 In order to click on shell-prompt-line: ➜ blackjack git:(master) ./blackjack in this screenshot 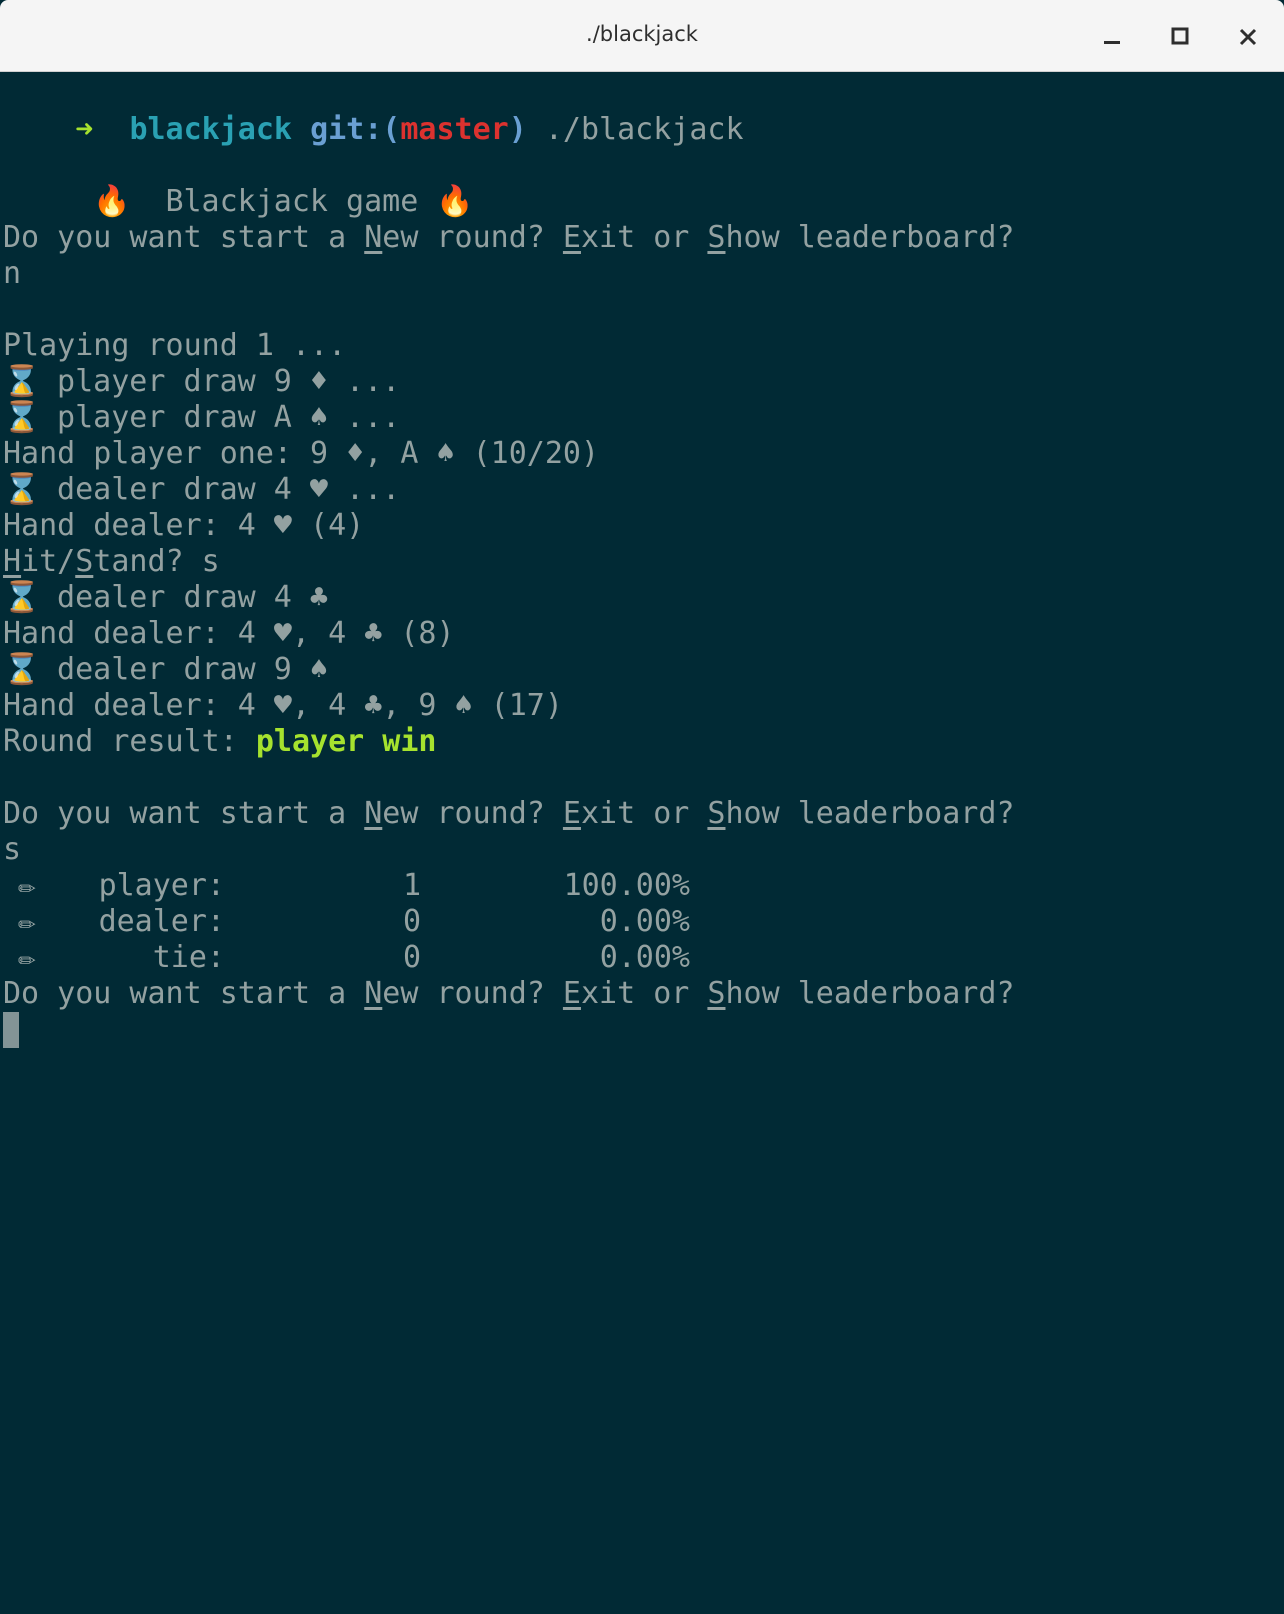, I will do `click(373, 111)`.